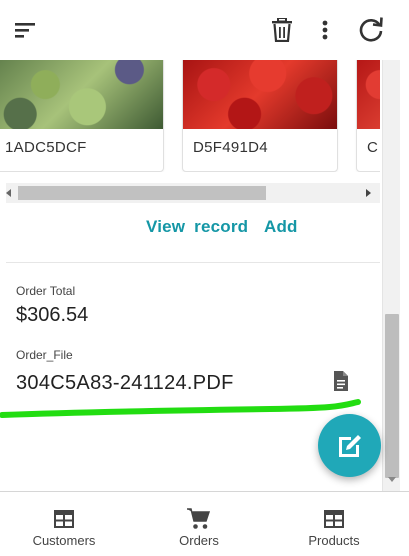 Image resolution: width=409 pixels, height=556 pixels. What do you see at coordinates (8, 193) in the screenshot?
I see `scroll-left-arrow-icon` at bounding box center [8, 193].